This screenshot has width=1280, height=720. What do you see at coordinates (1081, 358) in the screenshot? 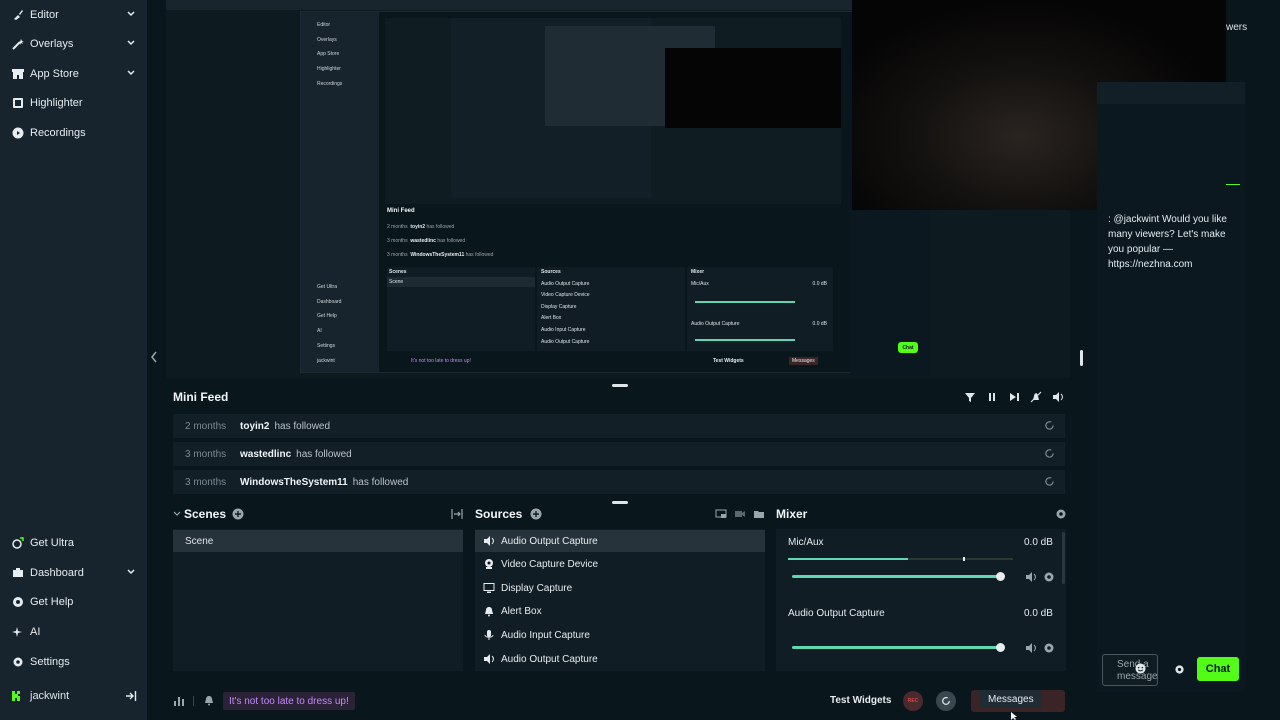
I see `resize-handle-vertical` at bounding box center [1081, 358].